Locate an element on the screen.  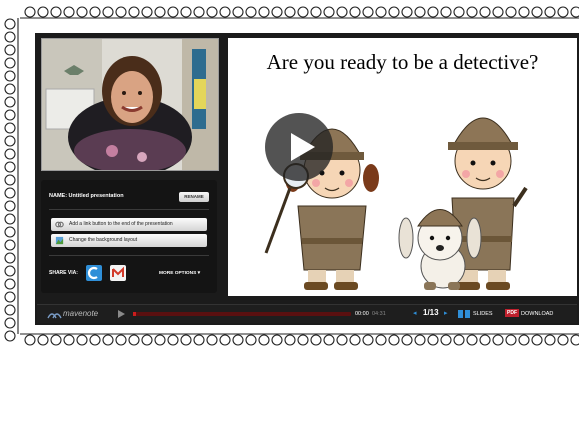
rename-button: RENAME is located at coordinates (194, 197).